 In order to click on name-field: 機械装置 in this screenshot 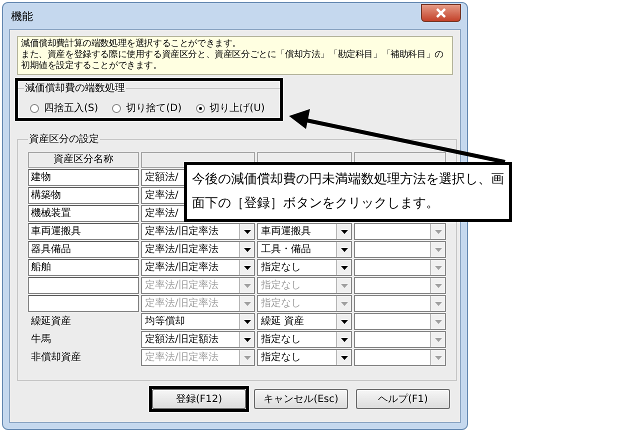, I will do `click(83, 213)`.